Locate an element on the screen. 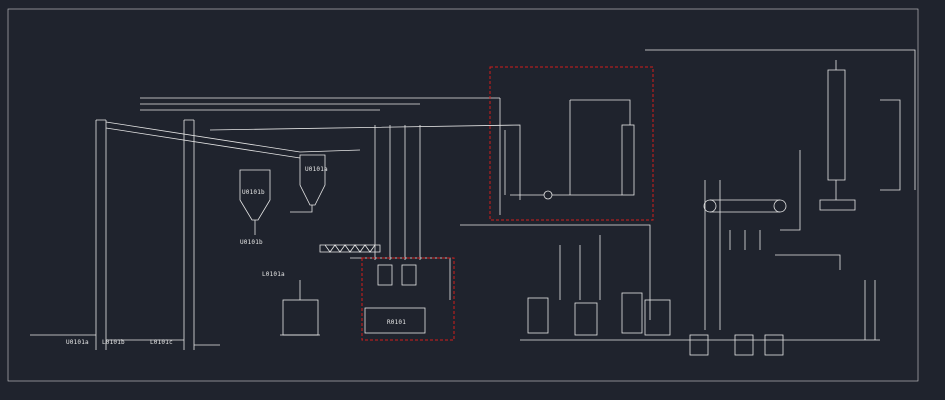 The width and height of the screenshot is (945, 400). highlight-reactor-section is located at coordinates (408, 299).